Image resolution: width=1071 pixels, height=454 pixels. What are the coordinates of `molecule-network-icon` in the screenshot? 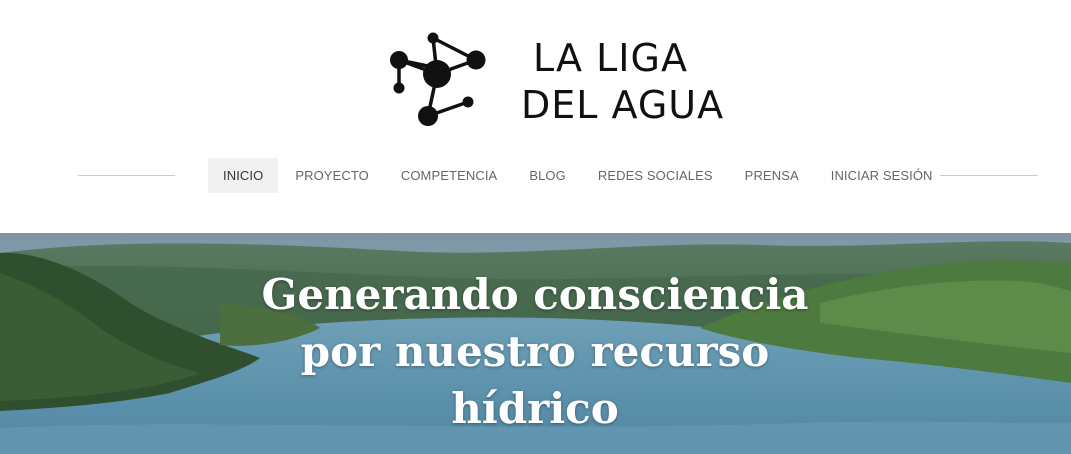 It's located at (438, 79).